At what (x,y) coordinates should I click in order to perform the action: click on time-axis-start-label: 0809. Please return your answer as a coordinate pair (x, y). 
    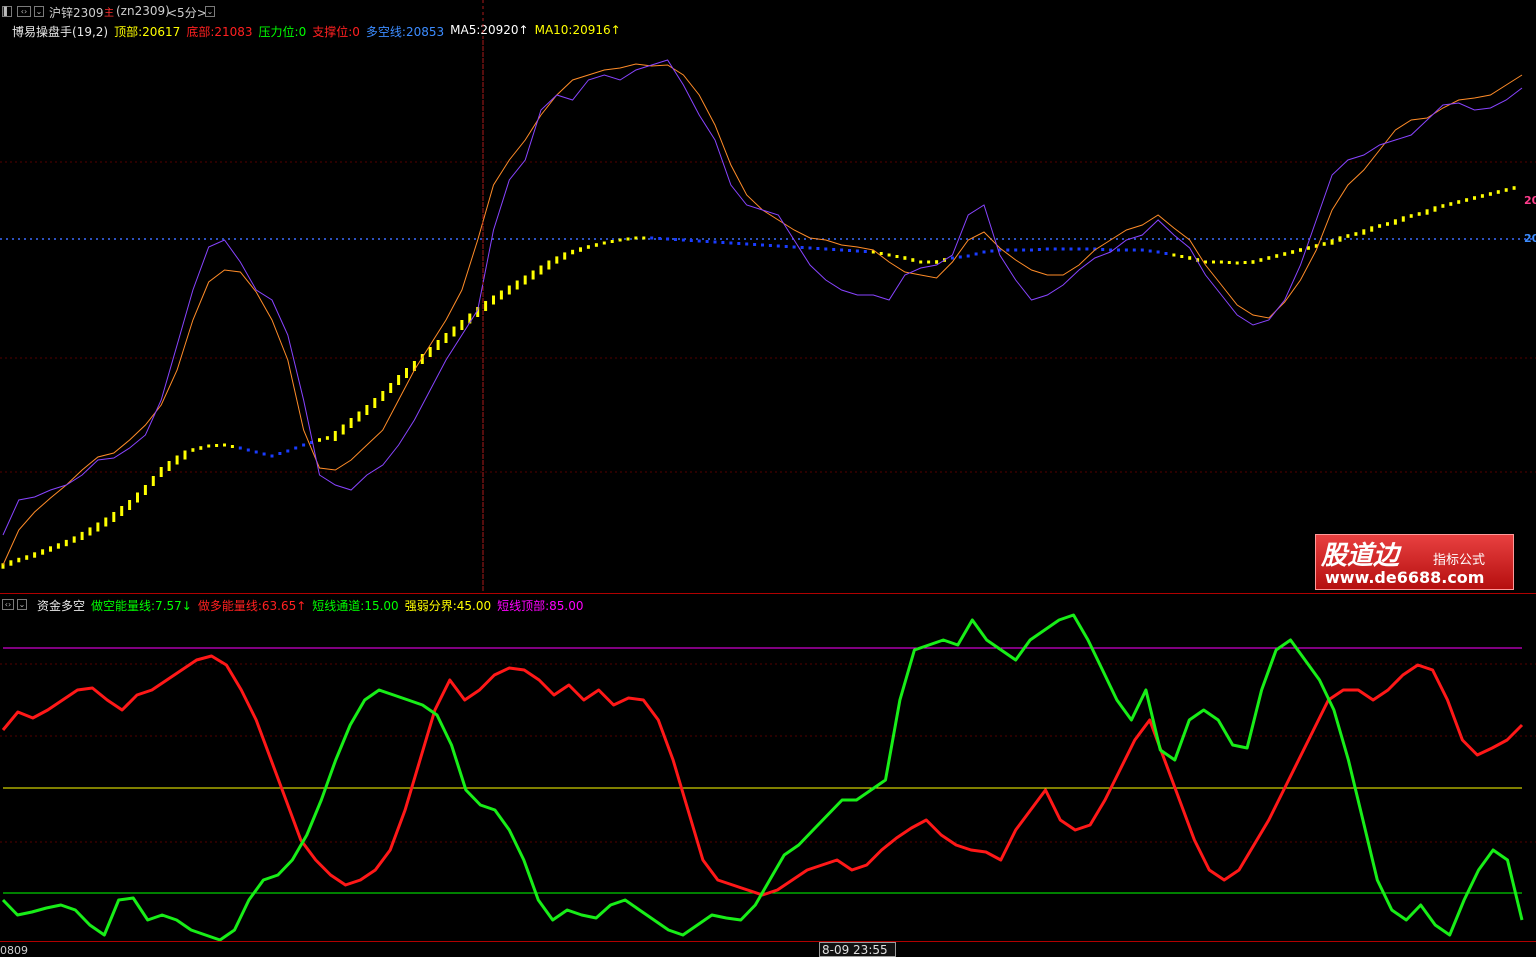
    Looking at the image, I should click on (14, 950).